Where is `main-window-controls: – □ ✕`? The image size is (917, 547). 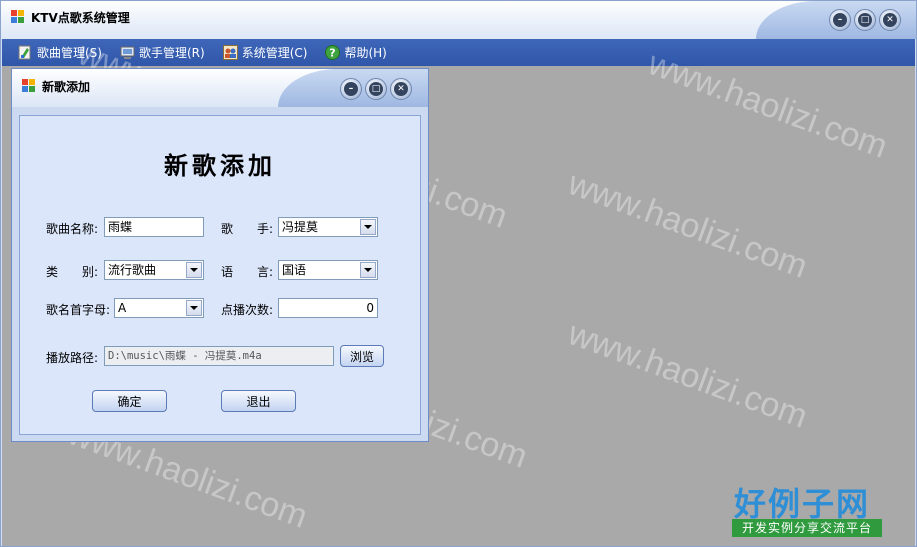 main-window-controls: – □ ✕ is located at coordinates (865, 20).